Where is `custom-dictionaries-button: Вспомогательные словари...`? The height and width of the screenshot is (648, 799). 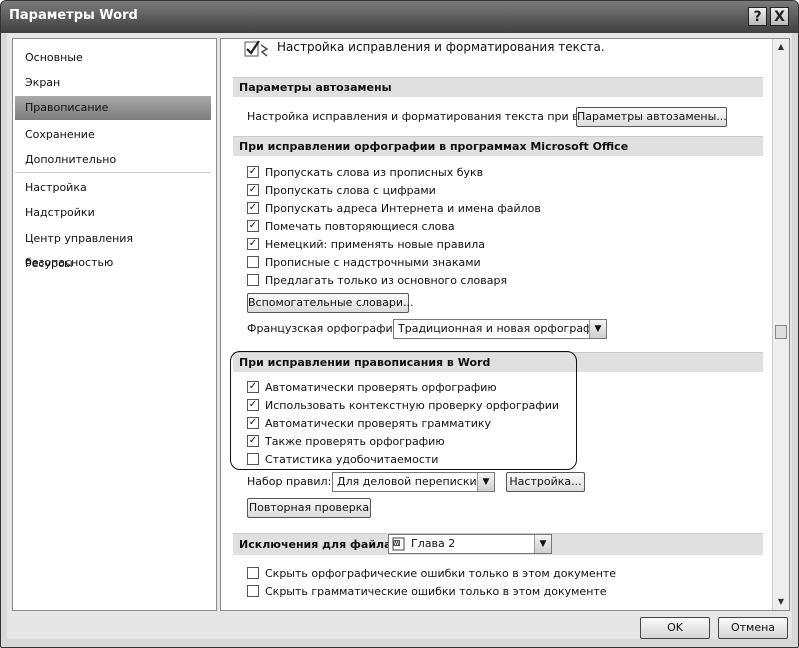
custom-dictionaries-button: Вспомогательные словари... is located at coordinates (330, 303).